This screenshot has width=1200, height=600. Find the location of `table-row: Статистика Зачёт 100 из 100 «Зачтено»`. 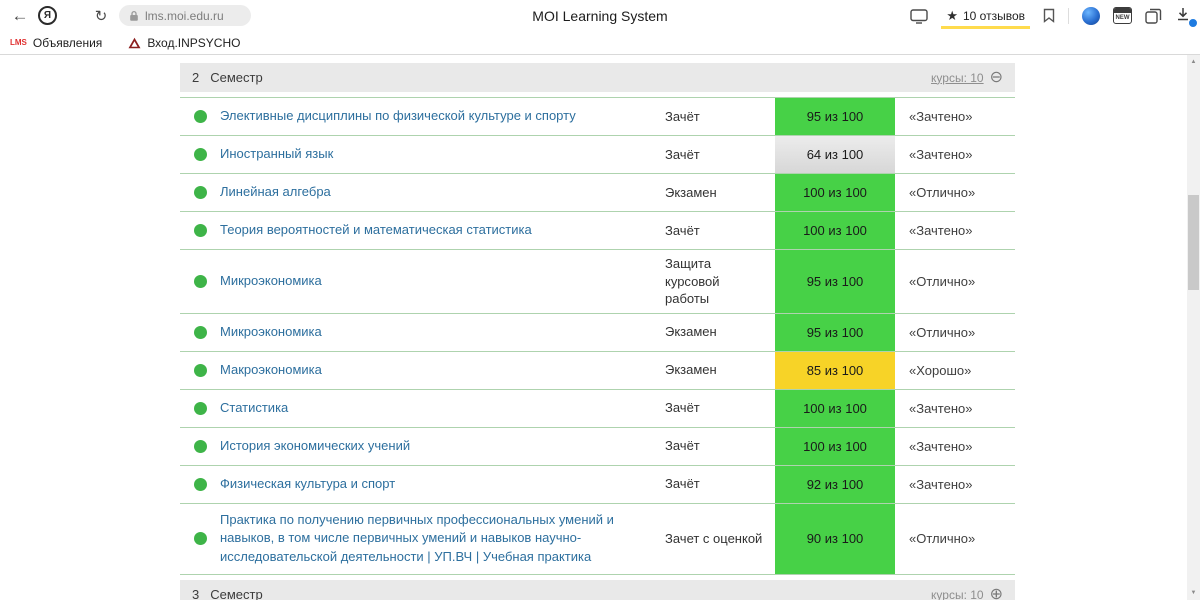

table-row: Статистика Зачёт 100 из 100 «Зачтено» is located at coordinates (597, 408).